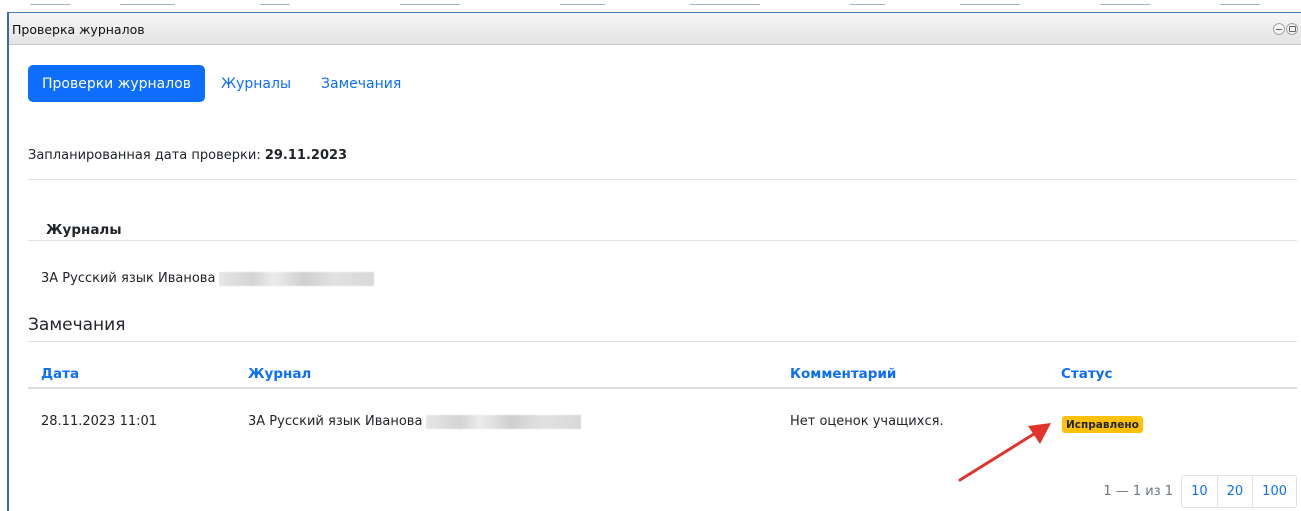 The width and height of the screenshot is (1301, 511). I want to click on planned-date-label: Запланированная дата проверки:, so click(146, 155).